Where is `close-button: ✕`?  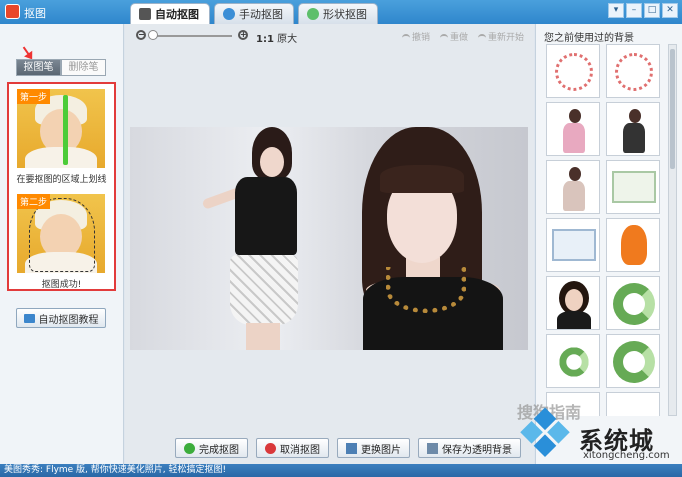 close-button: ✕ is located at coordinates (670, 10).